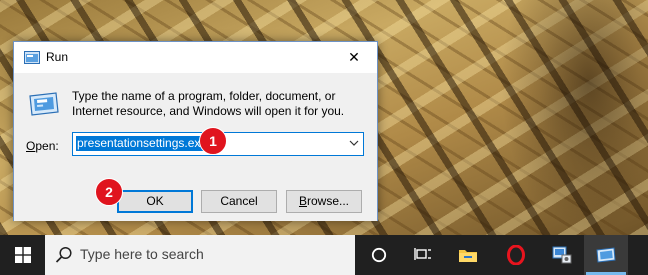 This screenshot has width=648, height=275. I want to click on taskbar-search-box: Type here to search, so click(200, 255).